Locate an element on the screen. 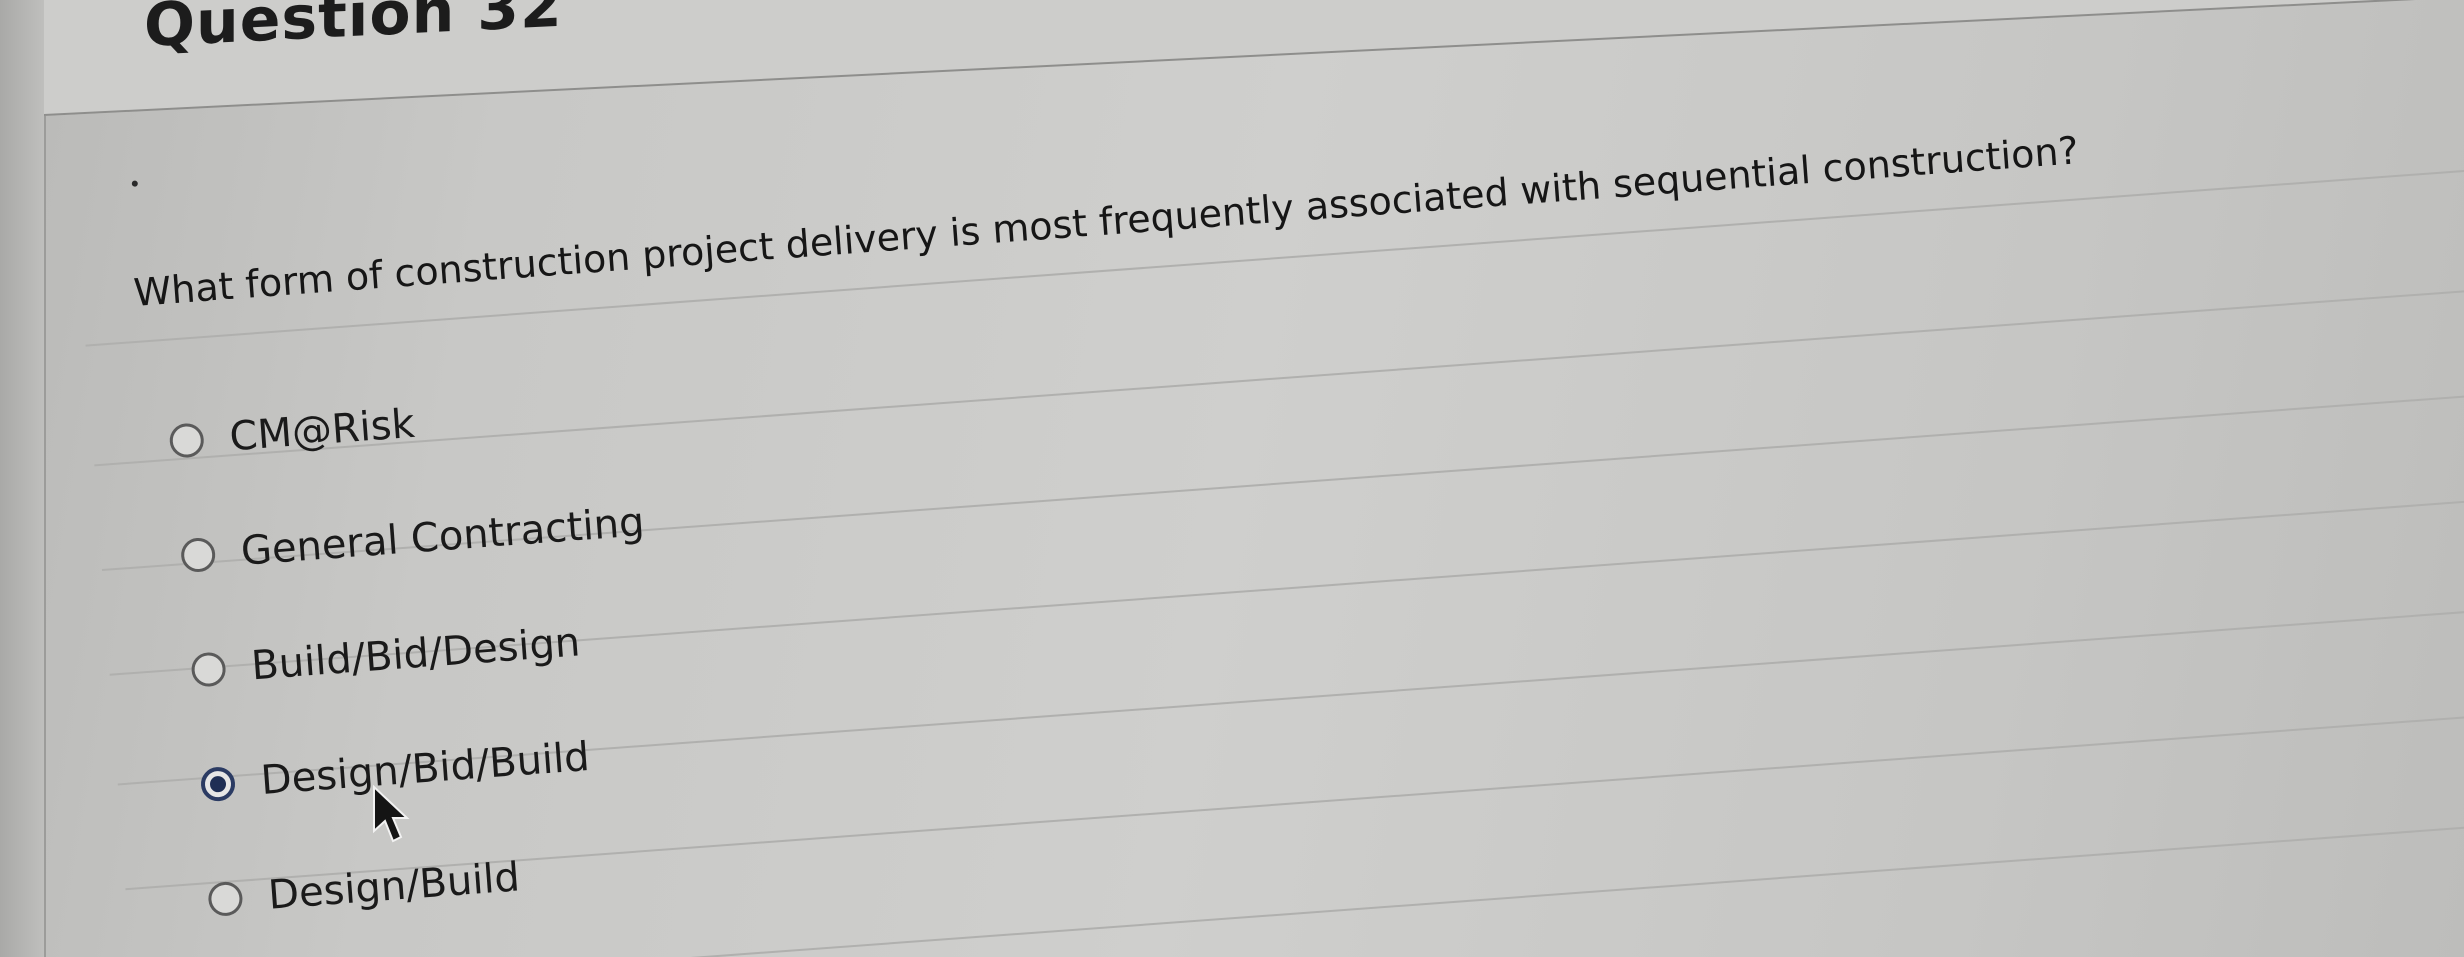  option-cm-at-risk: CM@Risk is located at coordinates (292, 433).